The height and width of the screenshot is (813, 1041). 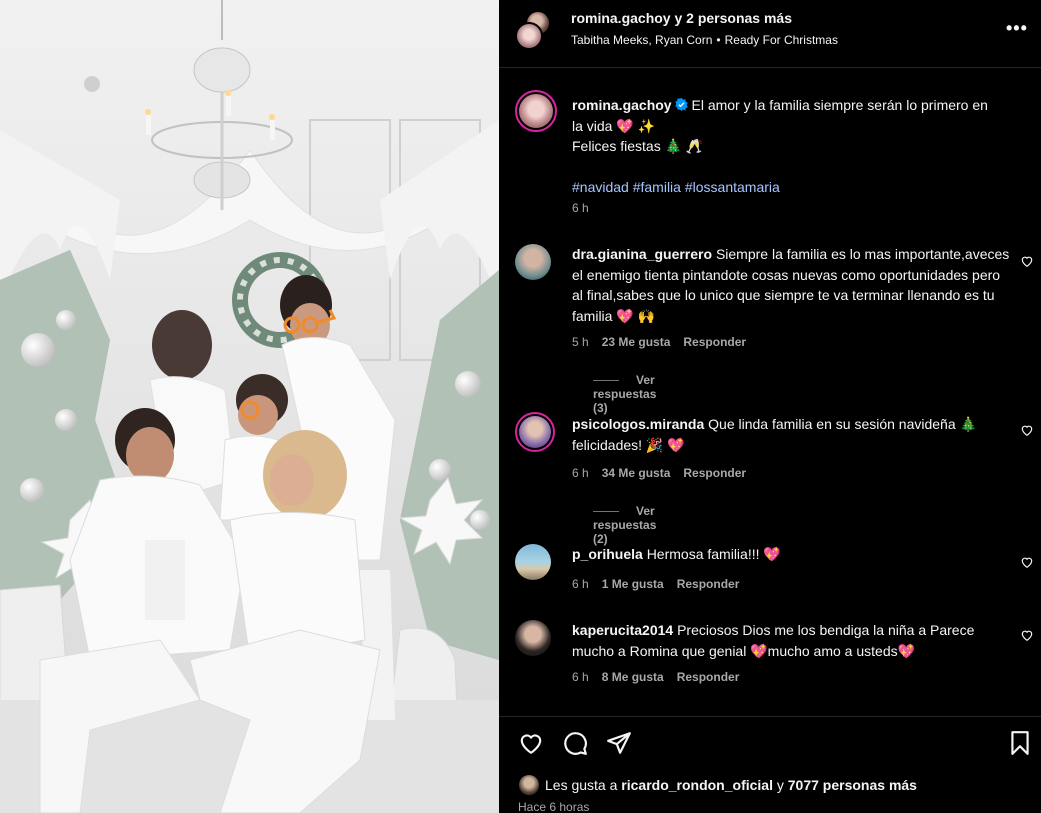 I want to click on comment-likes: 23 Me gusta, so click(x=636, y=342).